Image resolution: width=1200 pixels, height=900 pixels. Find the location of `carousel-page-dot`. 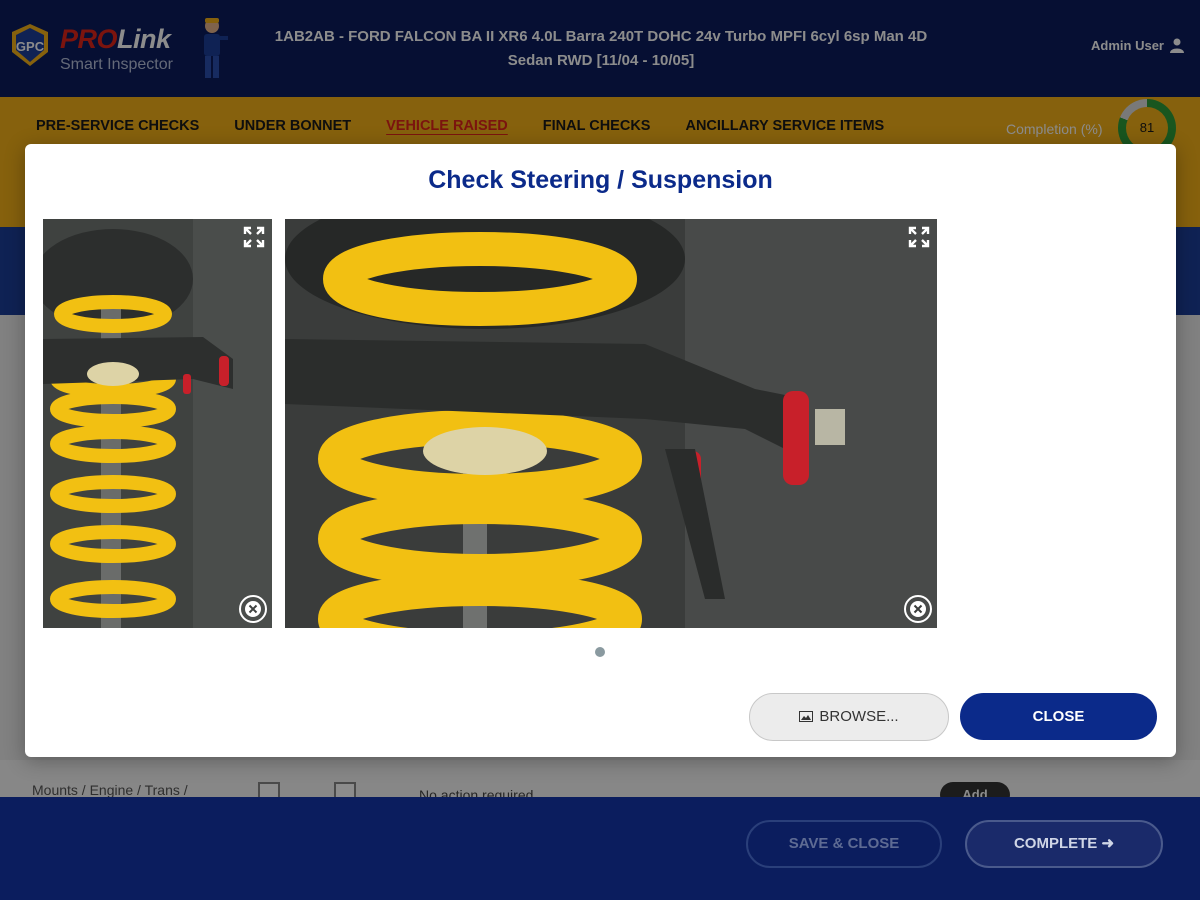

carousel-page-dot is located at coordinates (600, 652).